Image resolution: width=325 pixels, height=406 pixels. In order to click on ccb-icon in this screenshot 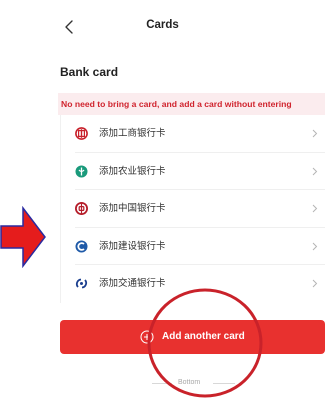, I will do `click(81, 246)`.